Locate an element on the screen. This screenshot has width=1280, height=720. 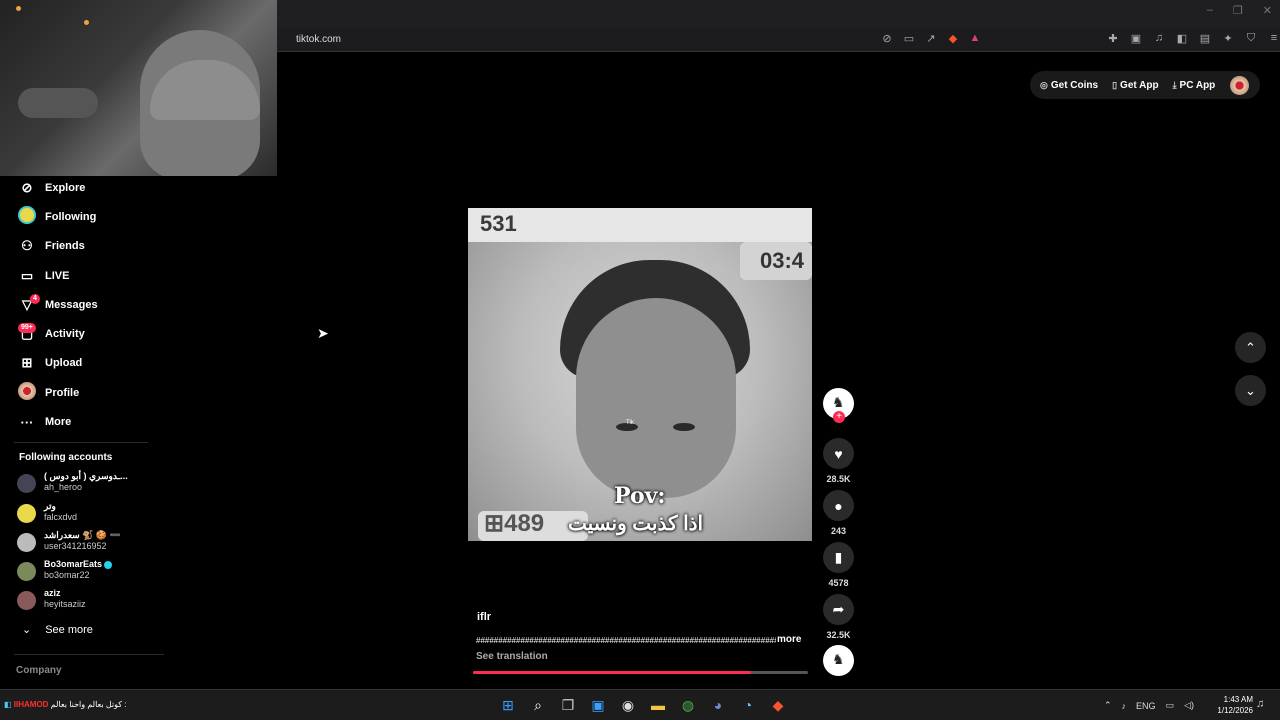
network-icon: ▭ is located at coordinates (1170, 705).